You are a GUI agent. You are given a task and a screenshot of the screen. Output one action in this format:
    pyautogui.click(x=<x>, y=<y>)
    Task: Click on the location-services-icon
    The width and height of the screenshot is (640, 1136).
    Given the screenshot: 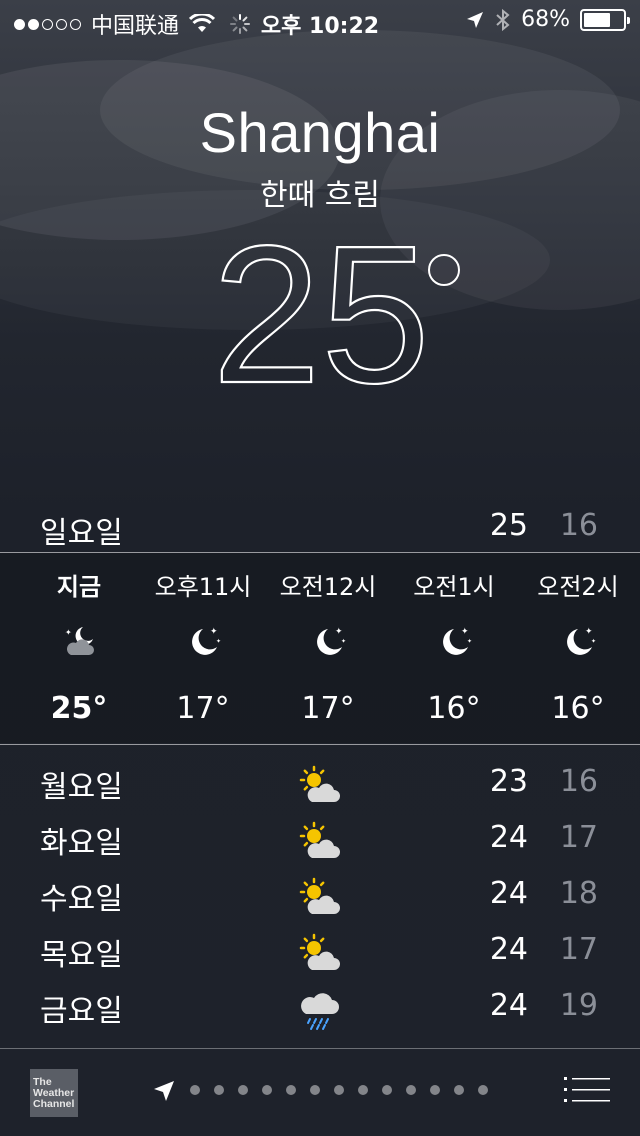 What is the action you would take?
    pyautogui.click(x=475, y=19)
    